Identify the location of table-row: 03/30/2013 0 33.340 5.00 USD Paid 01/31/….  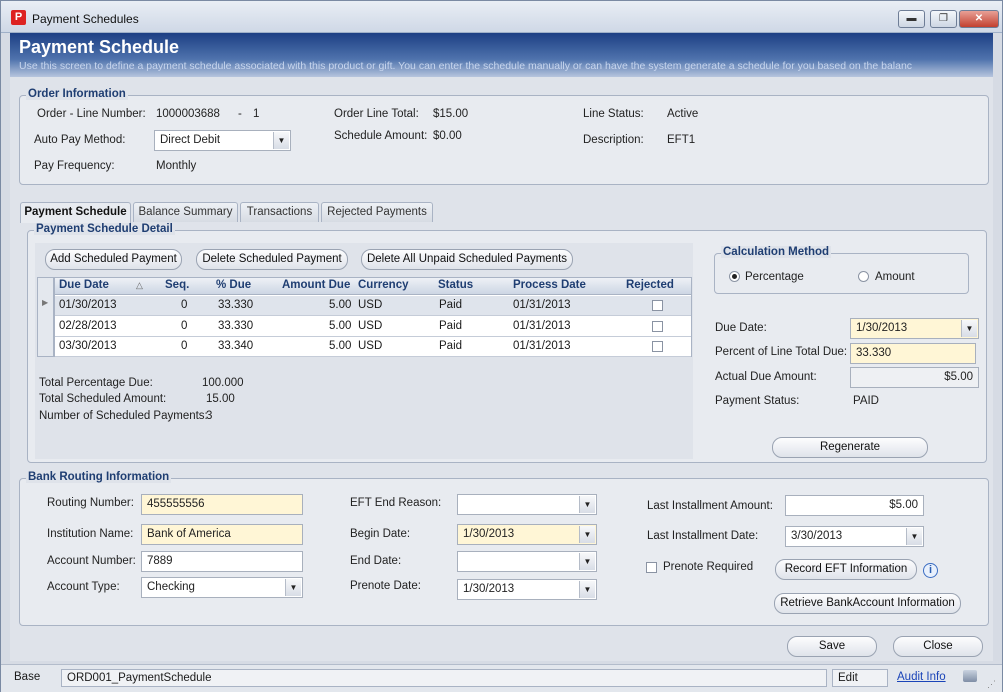
(373, 347).